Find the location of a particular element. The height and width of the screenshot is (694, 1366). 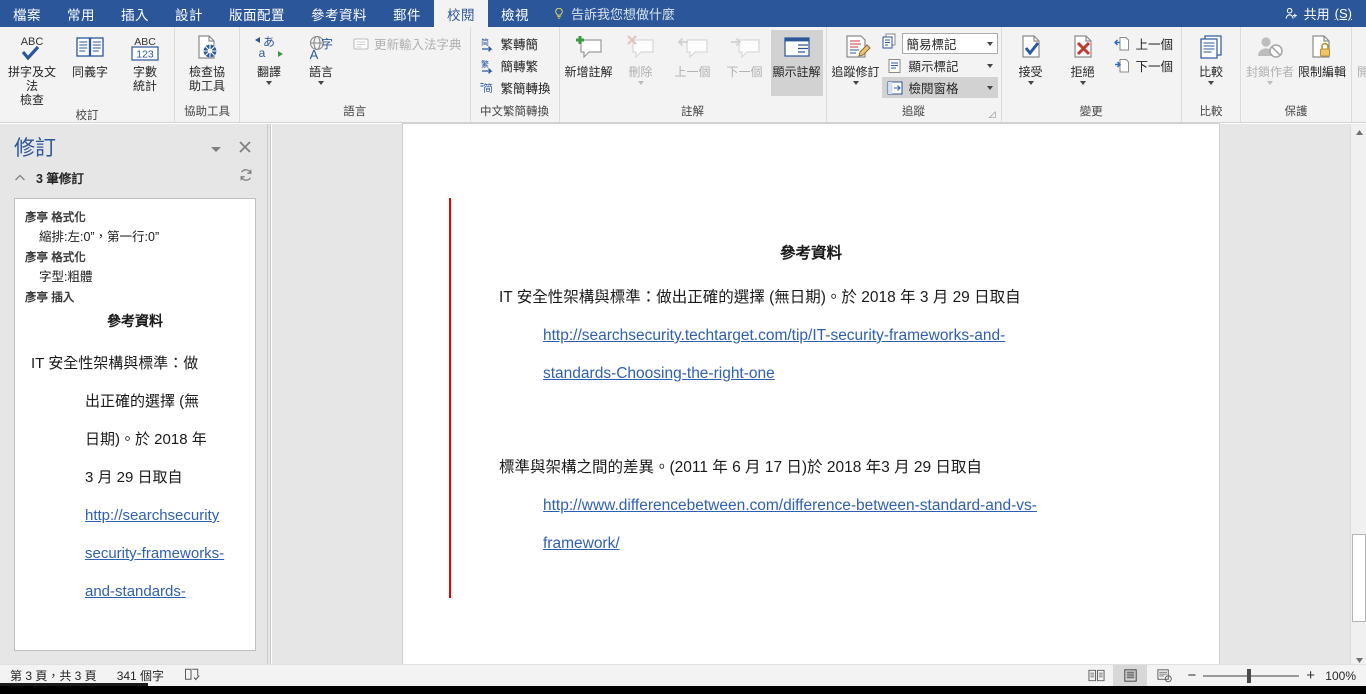

abc-123-icon: ABC 123 is located at coordinates (145, 48).